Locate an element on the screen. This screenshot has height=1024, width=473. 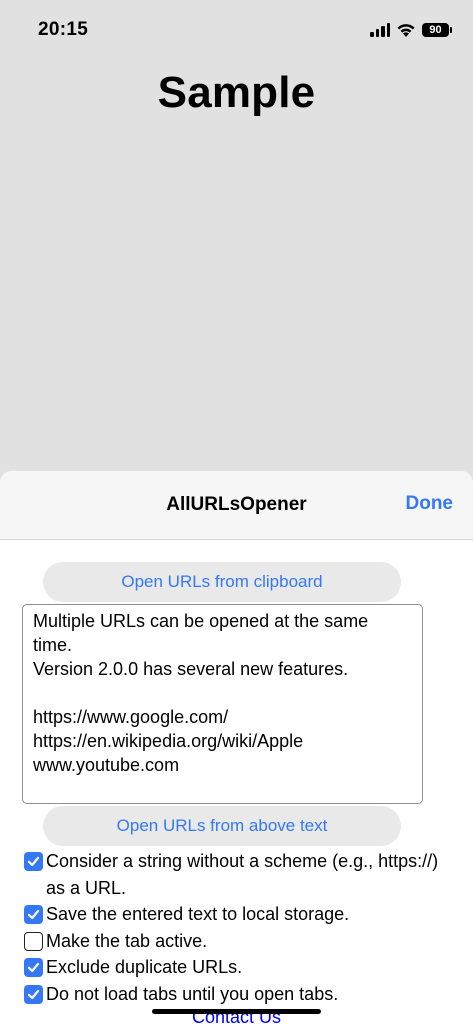
home-indicator is located at coordinates (236, 1011).